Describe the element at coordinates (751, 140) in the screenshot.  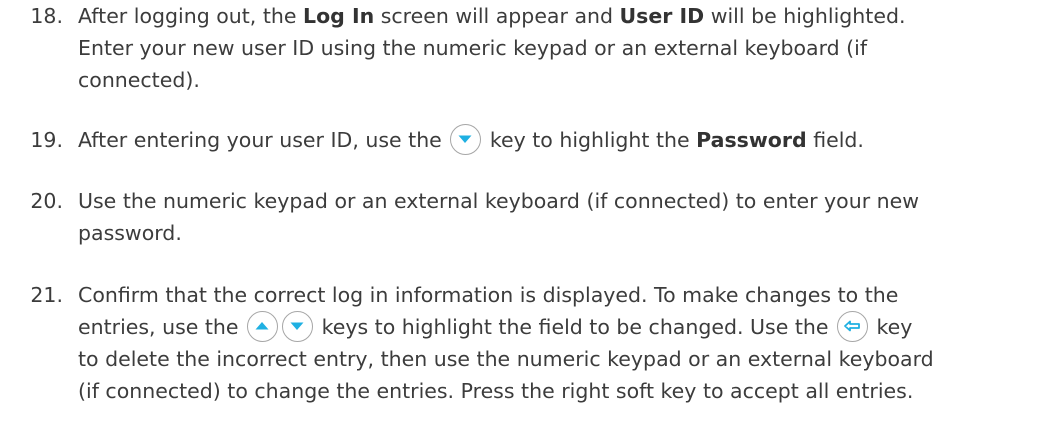
I see `field-name-password: Password` at that location.